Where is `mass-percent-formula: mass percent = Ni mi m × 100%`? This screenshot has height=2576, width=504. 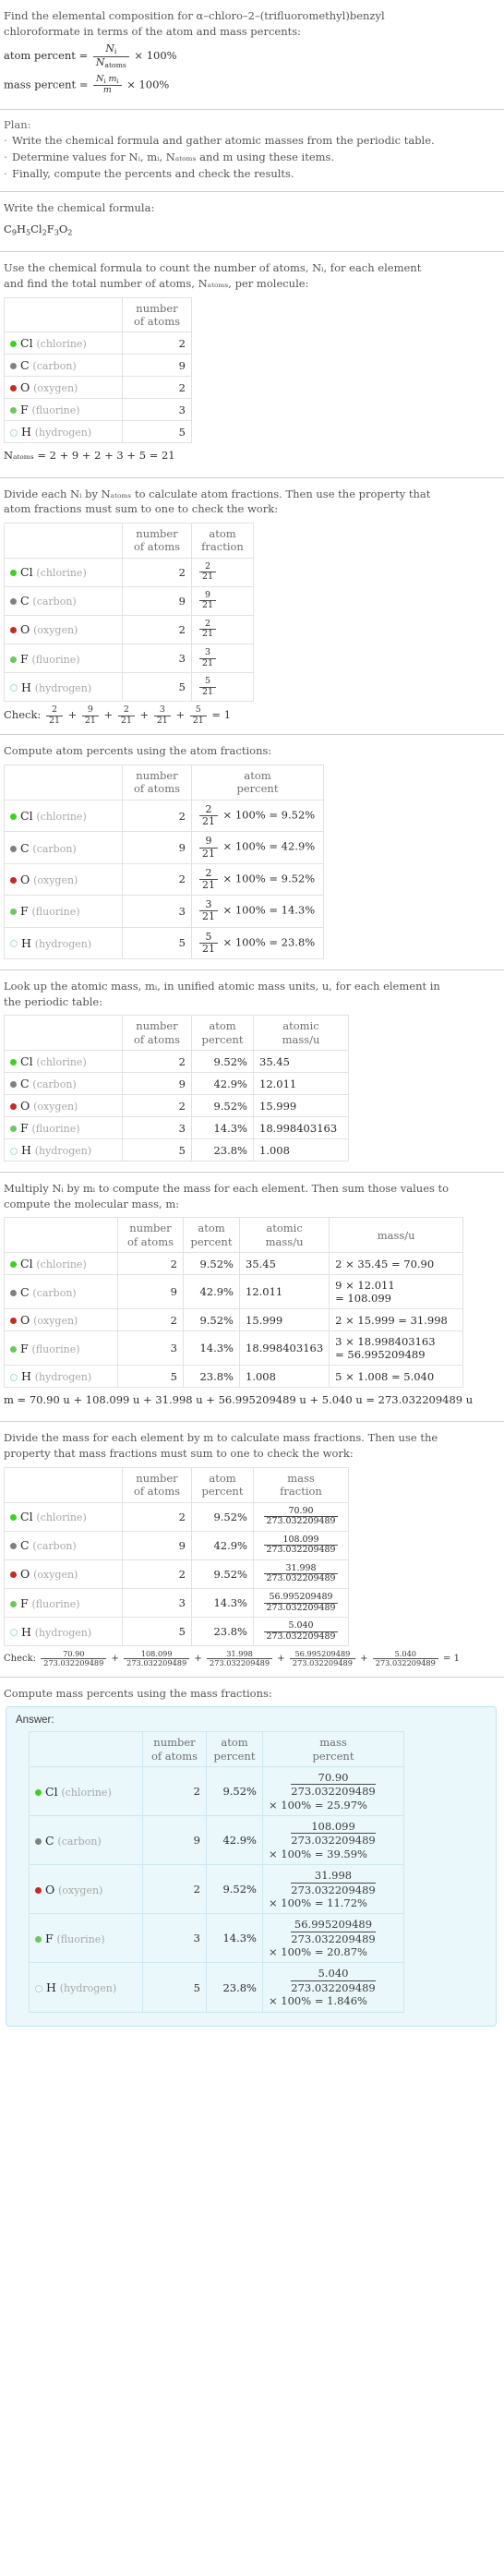 mass-percent-formula: mass percent = Ni mi m × 100% is located at coordinates (251, 85).